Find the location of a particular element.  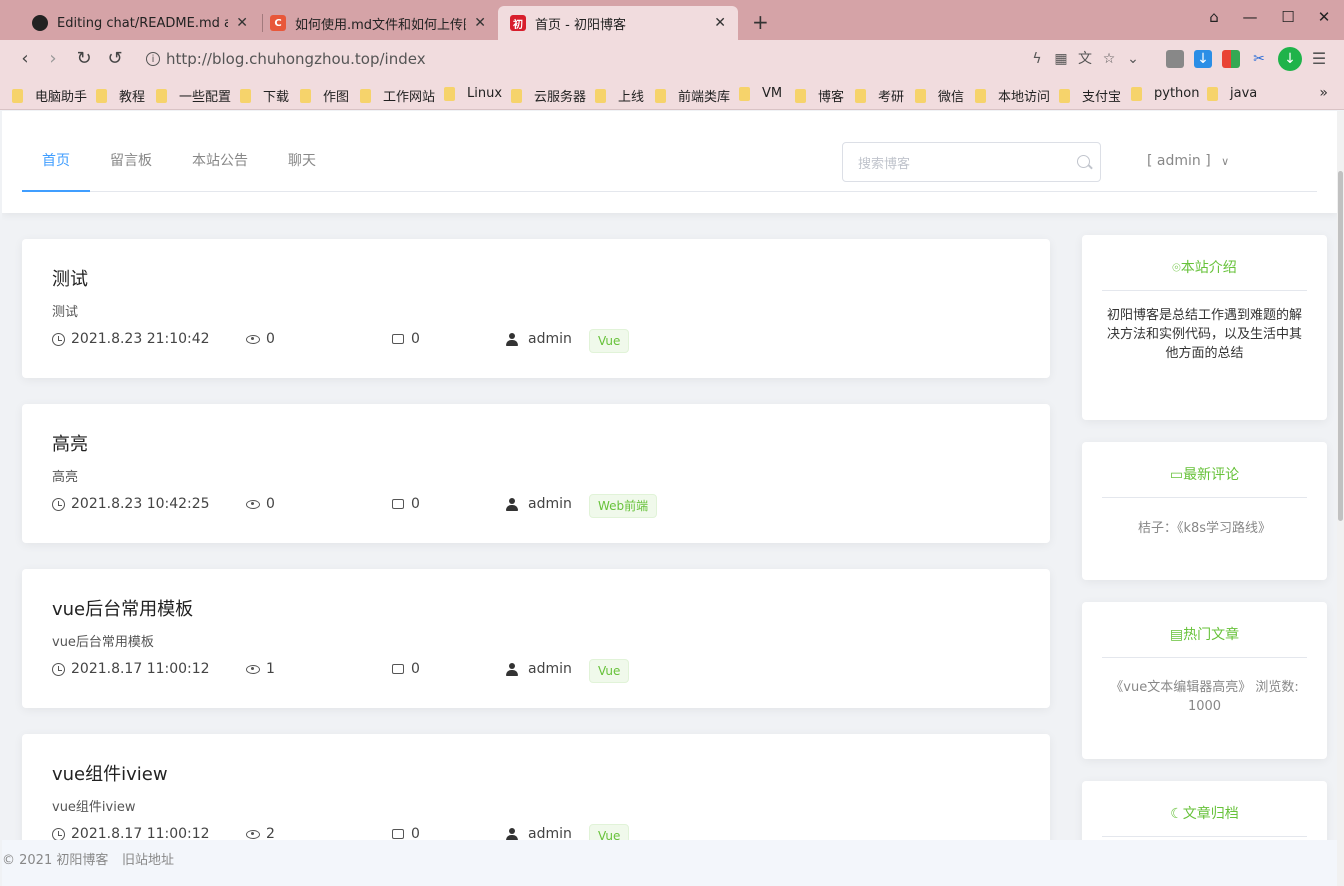

menu-icon: ☰ is located at coordinates (1319, 59).